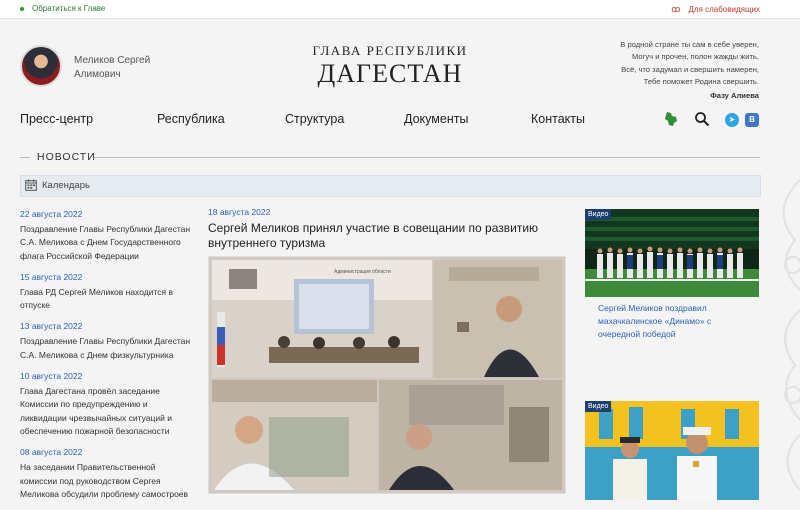  What do you see at coordinates (732, 120) in the screenshot?
I see `telegram-icon: ➤` at bounding box center [732, 120].